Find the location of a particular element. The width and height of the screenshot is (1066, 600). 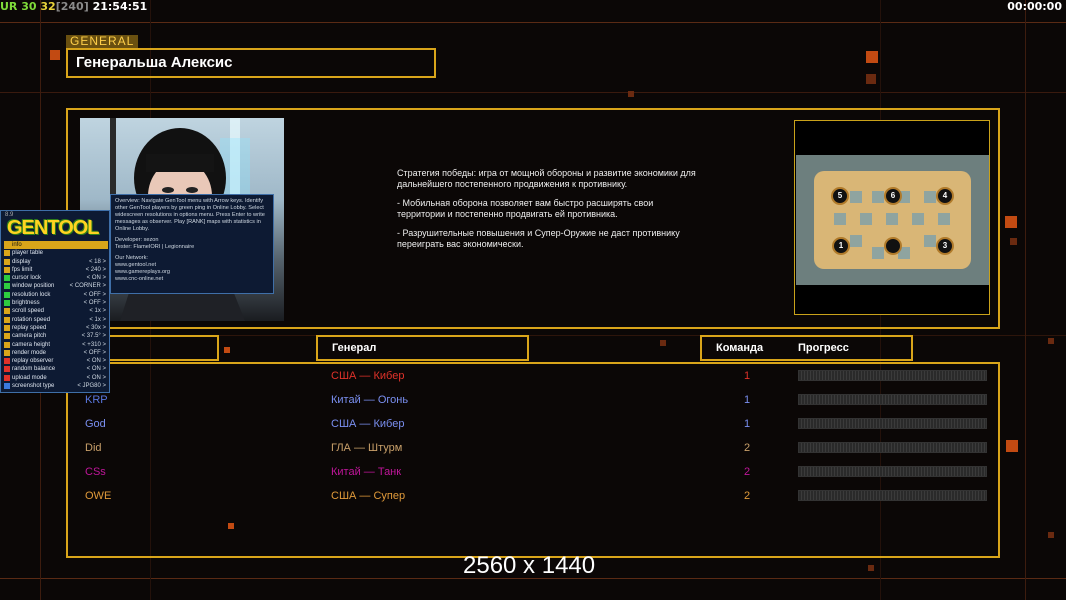

gentool-menu-item: scroll speed < 1x > is located at coordinates (56, 311).